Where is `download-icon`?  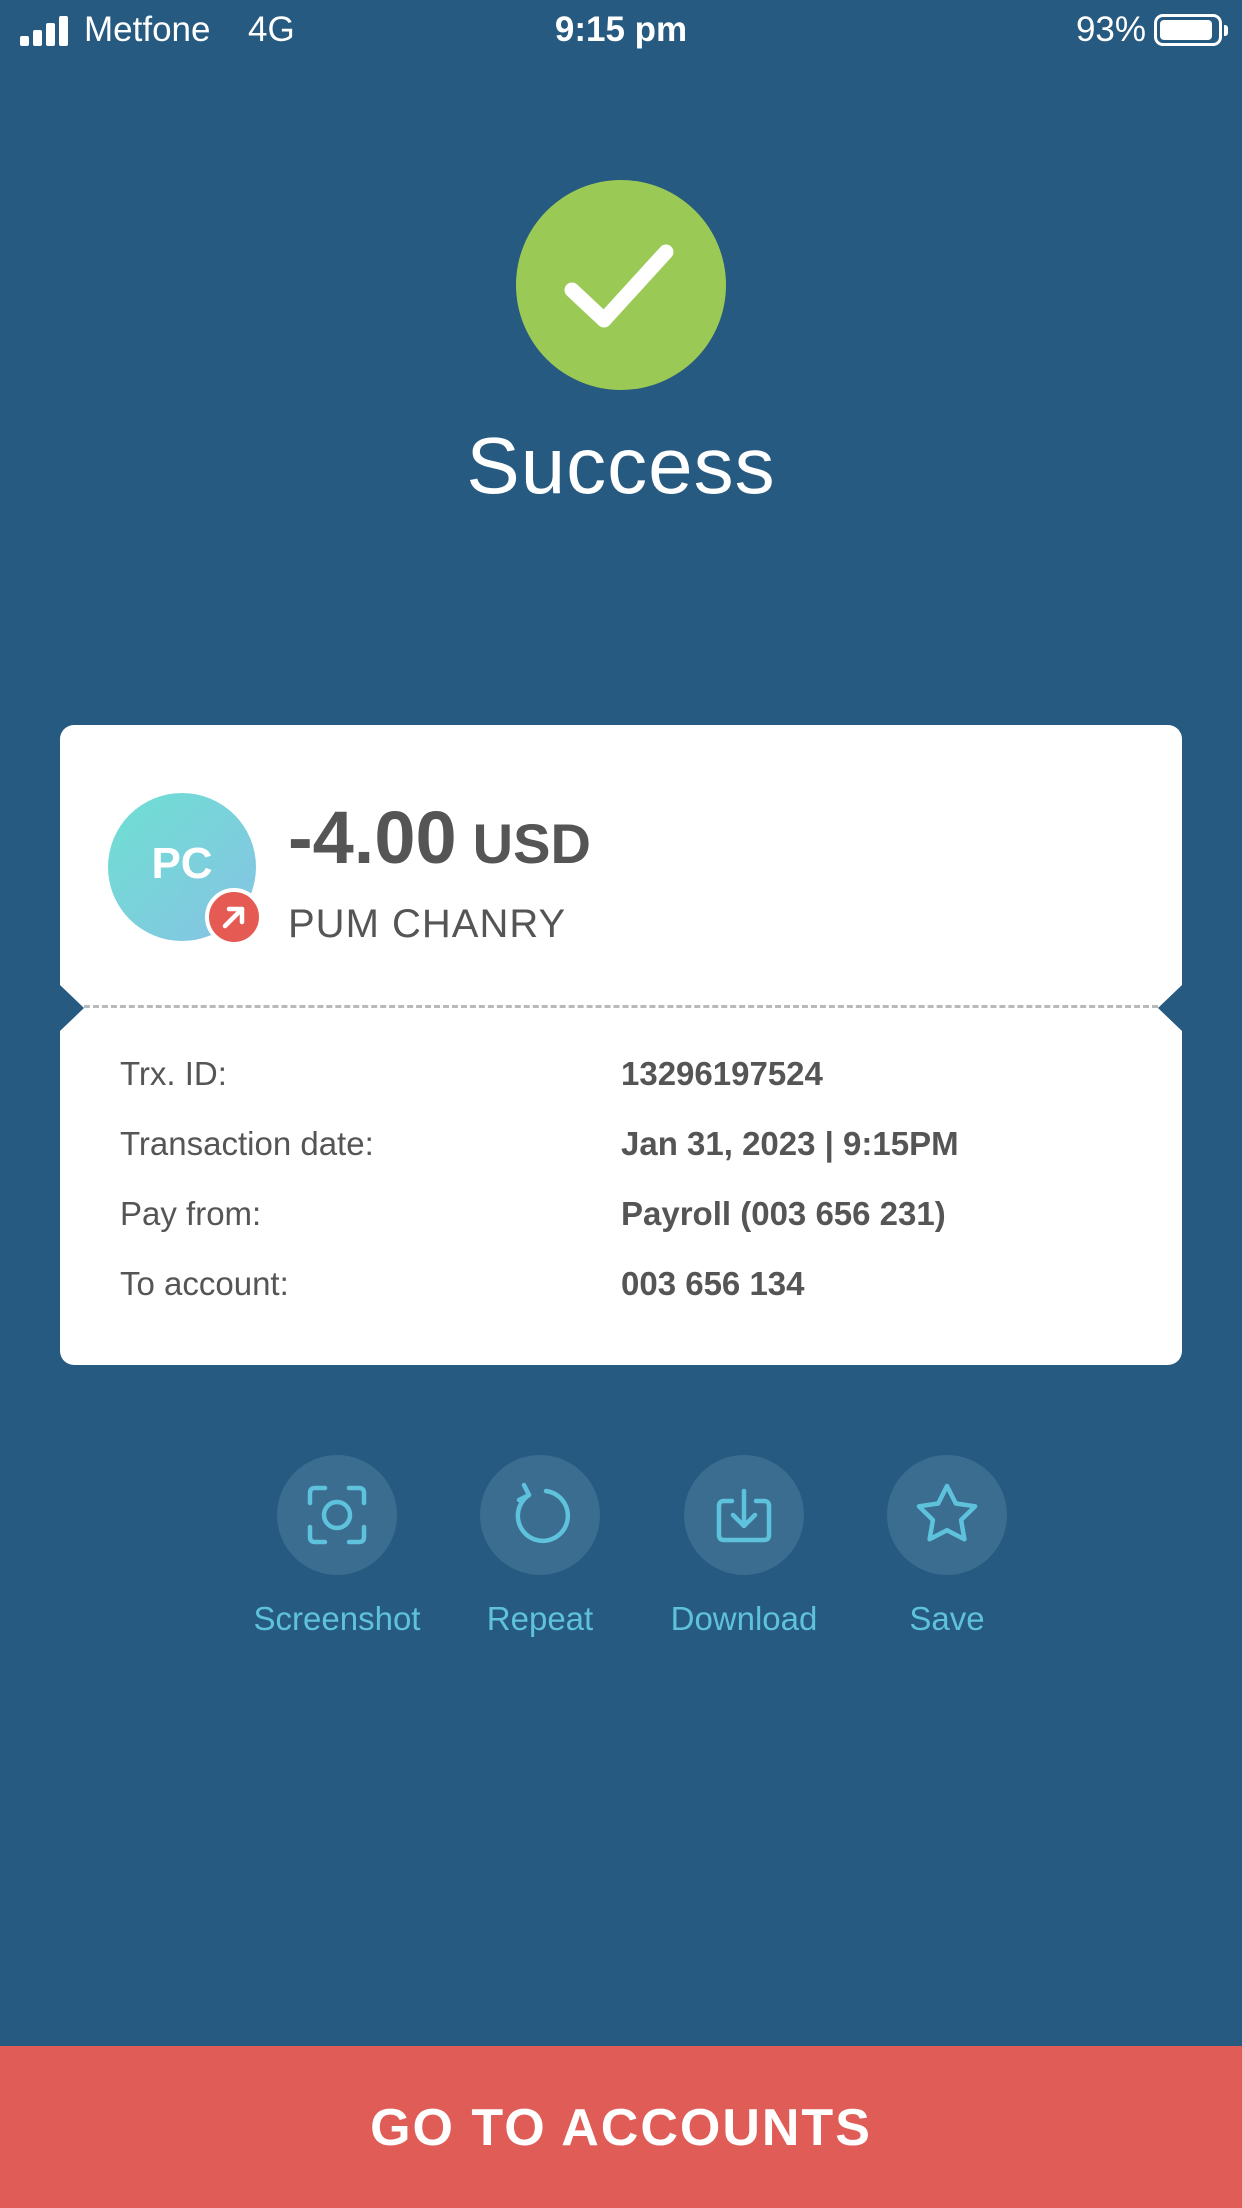 download-icon is located at coordinates (744, 1515).